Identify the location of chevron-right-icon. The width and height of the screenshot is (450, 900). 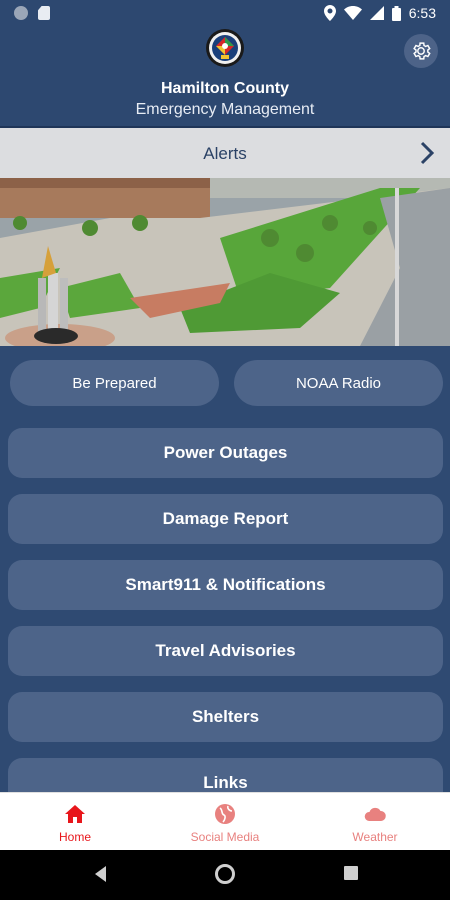
(427, 153).